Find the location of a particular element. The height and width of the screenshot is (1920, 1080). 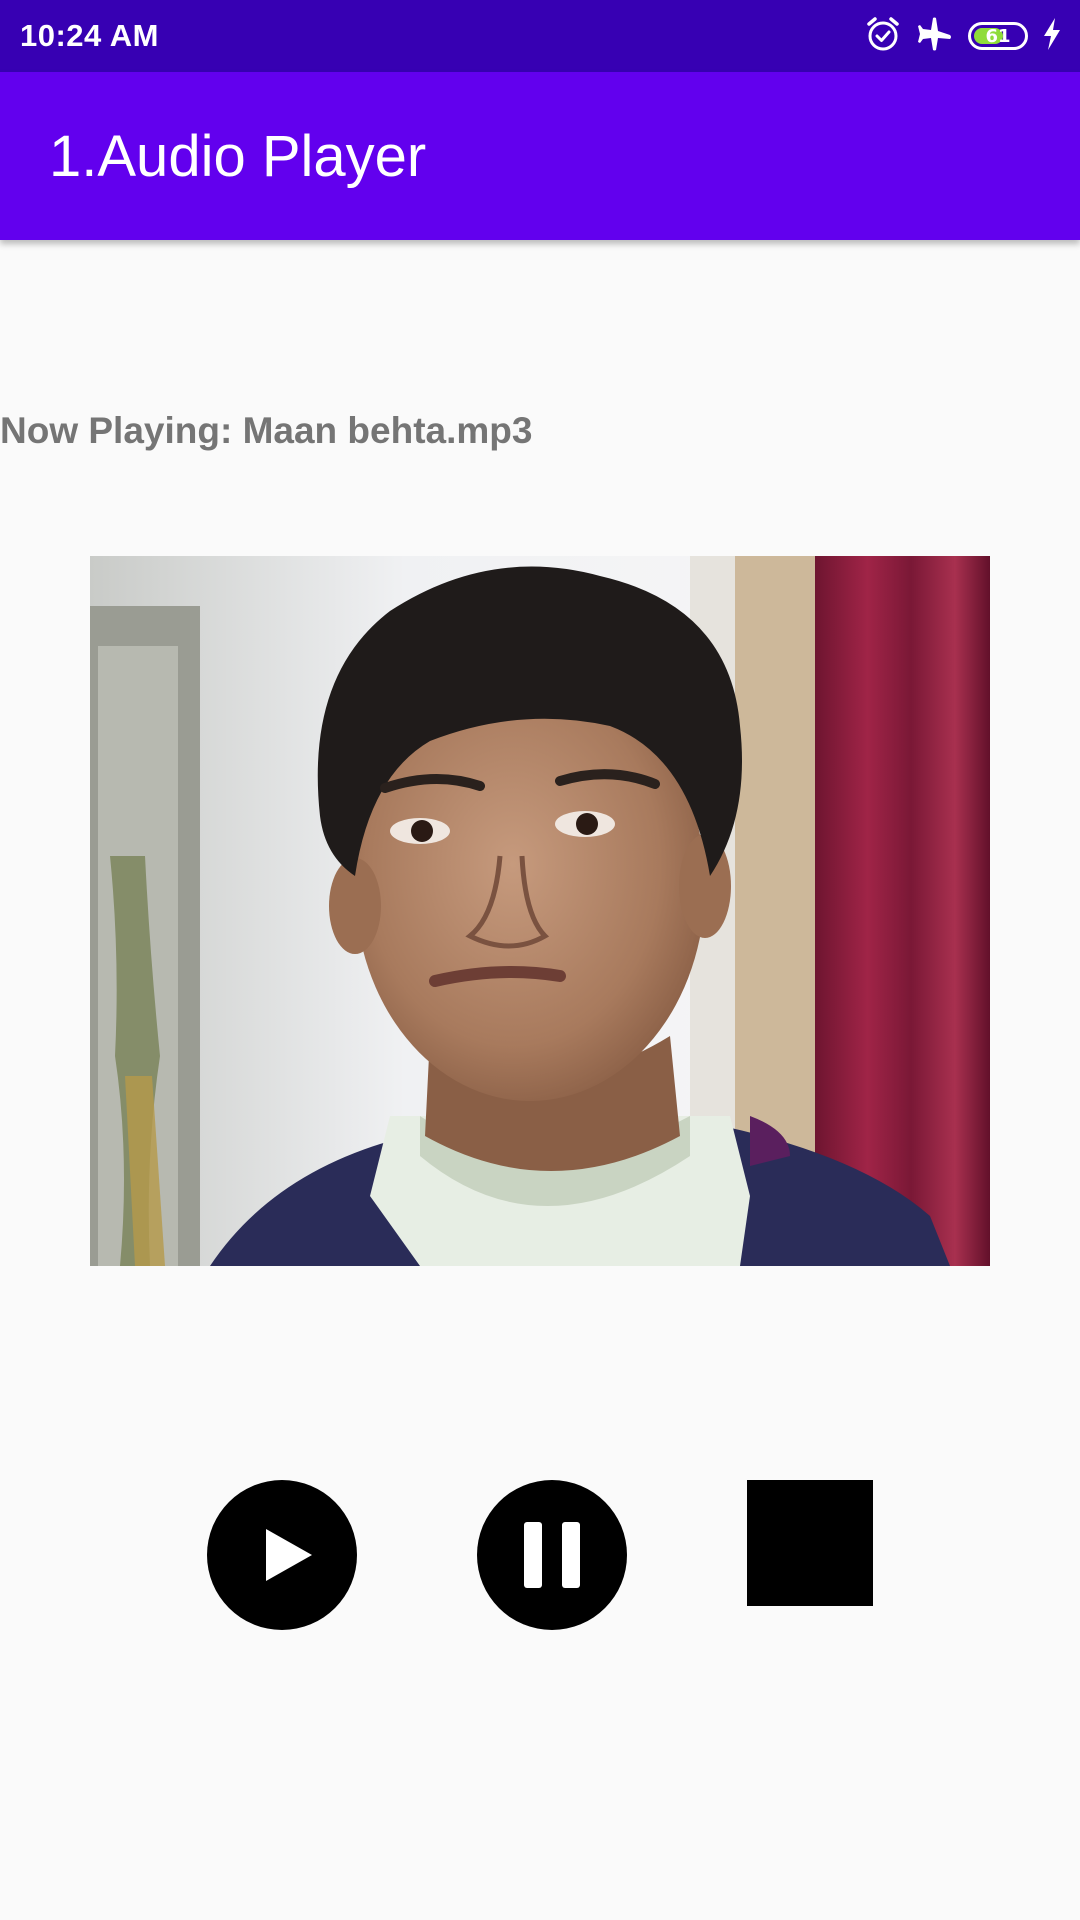

alarm-icon is located at coordinates (883, 36).